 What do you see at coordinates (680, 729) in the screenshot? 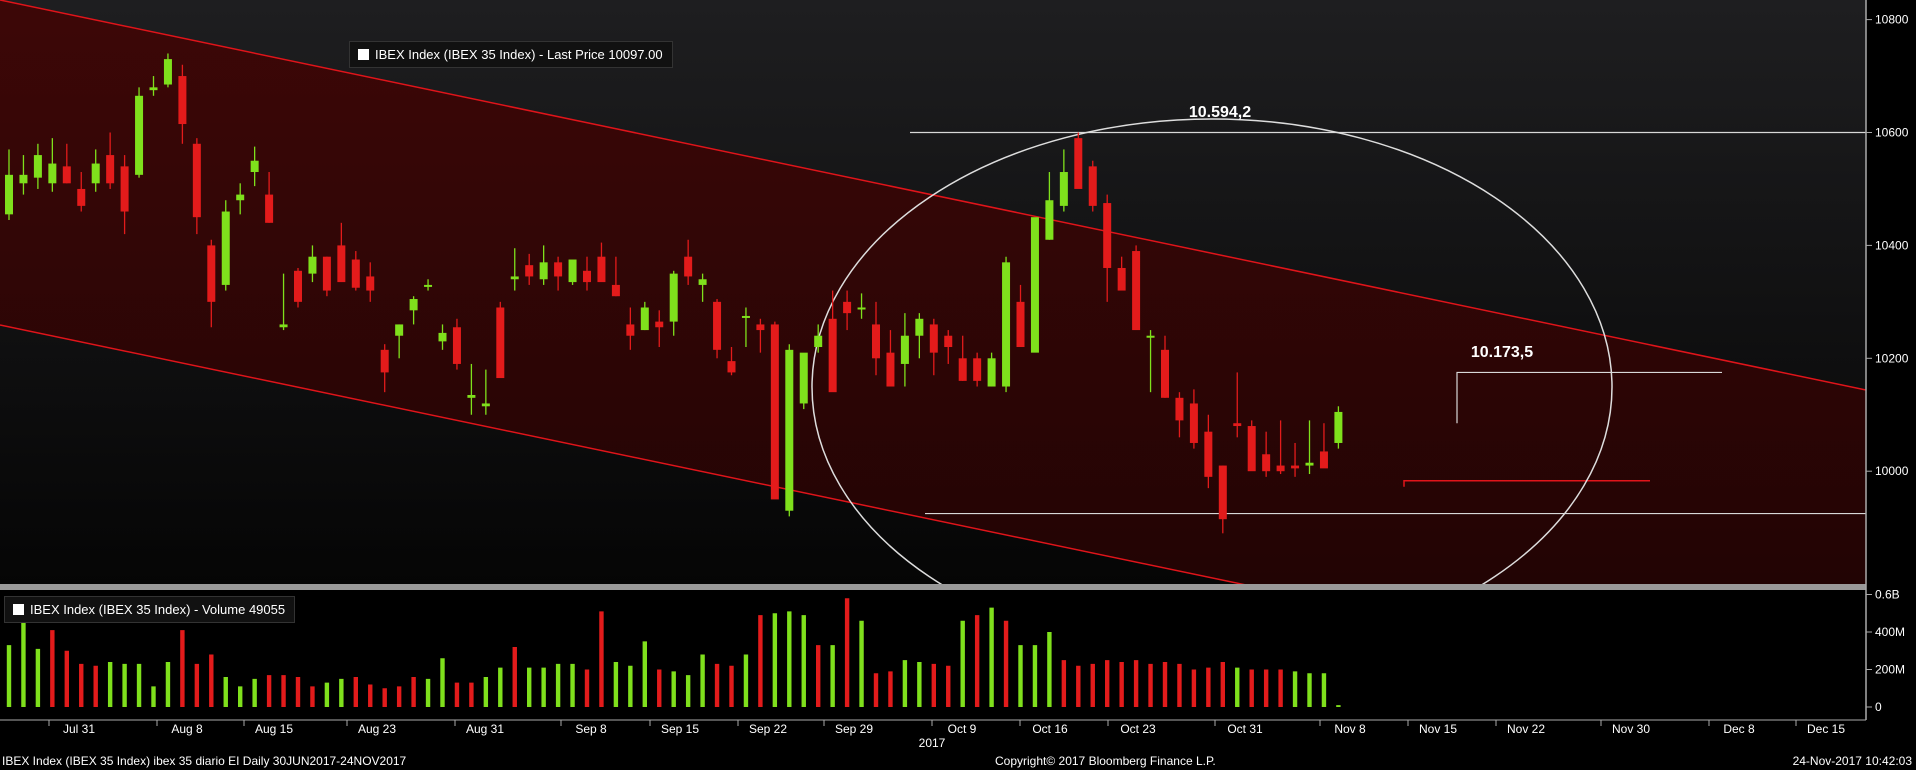
I see `date-tick-label: Sep 15` at bounding box center [680, 729].